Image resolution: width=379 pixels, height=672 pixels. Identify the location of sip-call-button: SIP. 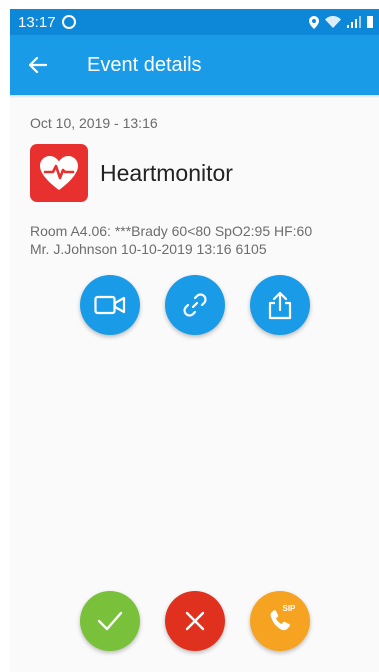
(279, 621).